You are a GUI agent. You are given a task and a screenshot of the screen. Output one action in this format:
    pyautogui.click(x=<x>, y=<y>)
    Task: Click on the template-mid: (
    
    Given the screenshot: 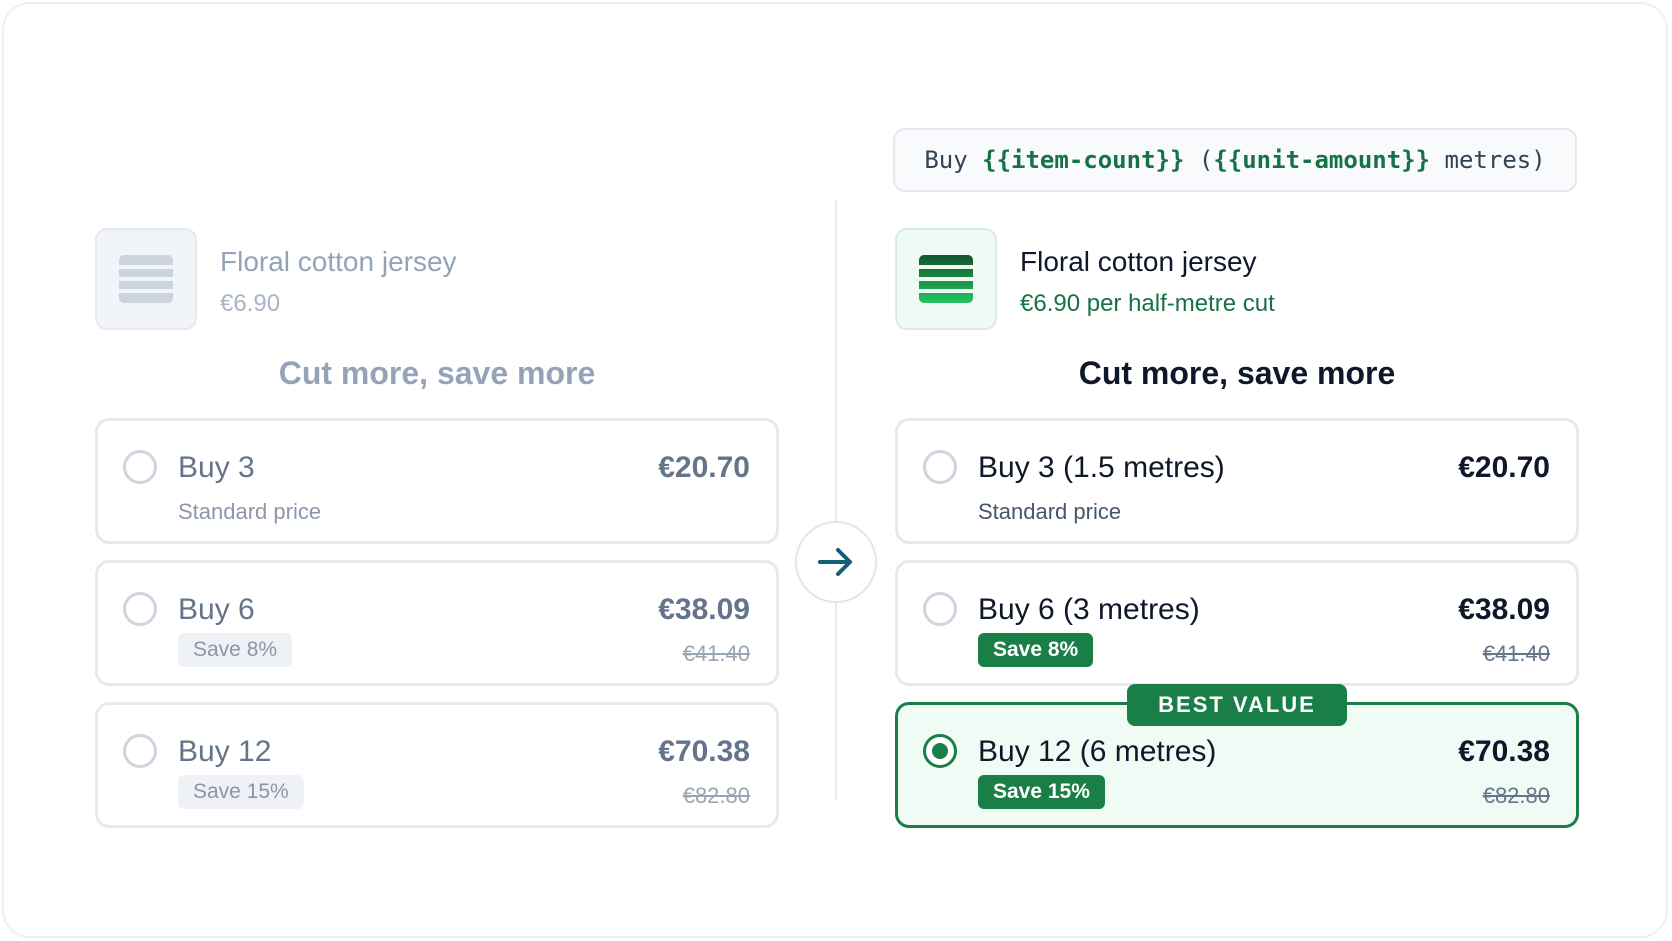 What is the action you would take?
    pyautogui.click(x=1199, y=160)
    